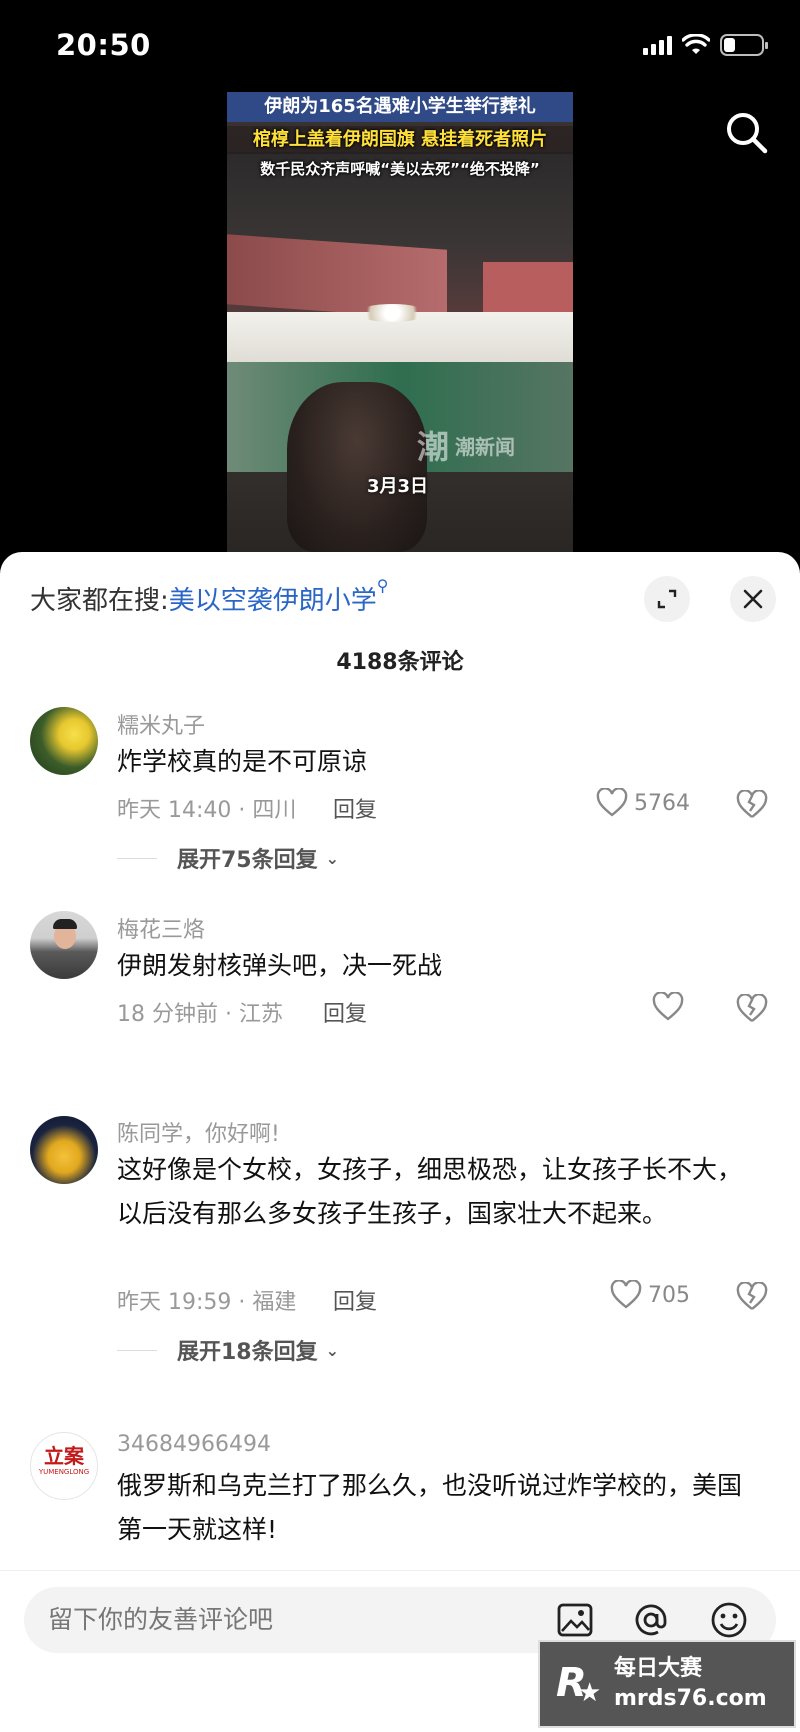 The image size is (800, 1732). I want to click on like-button: 705, so click(650, 1295).